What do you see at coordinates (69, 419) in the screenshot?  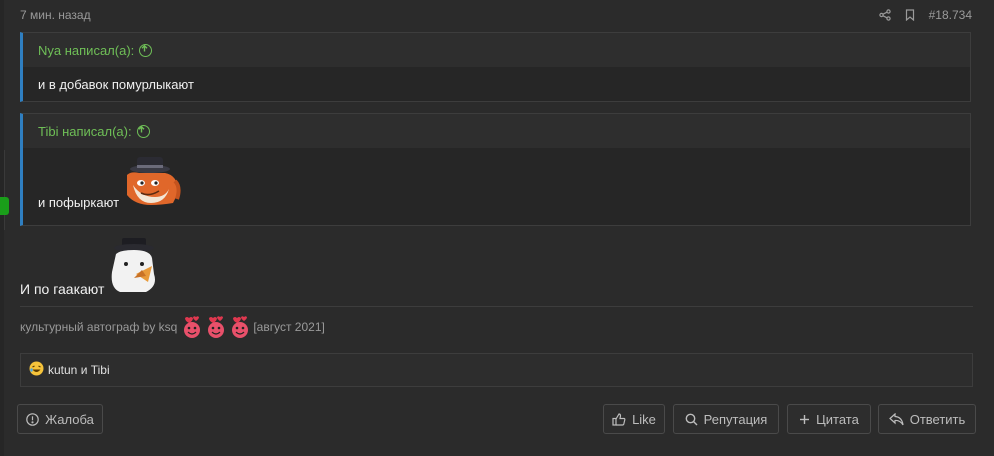 I see `report-label: Жалоба` at bounding box center [69, 419].